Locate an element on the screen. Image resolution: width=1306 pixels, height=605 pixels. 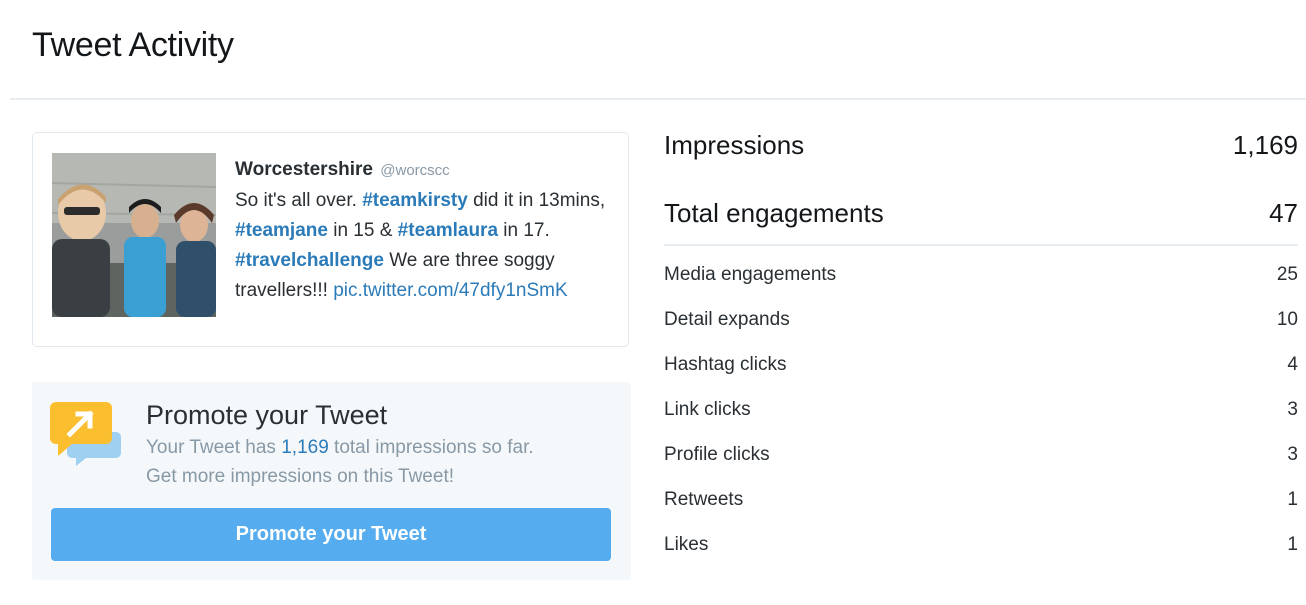
promote-tweet-button: Promote your Tweet is located at coordinates (331, 534).